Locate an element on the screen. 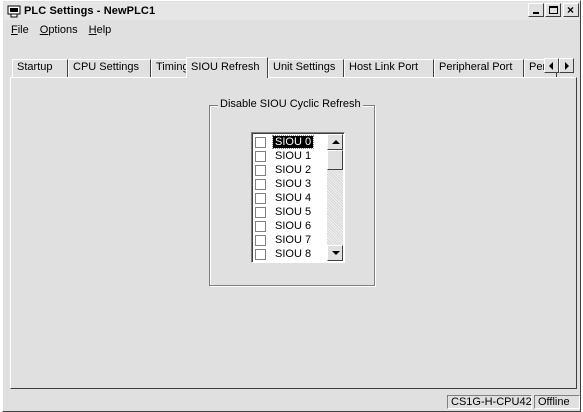  list-item-label: SIOU 4 is located at coordinates (293, 198).